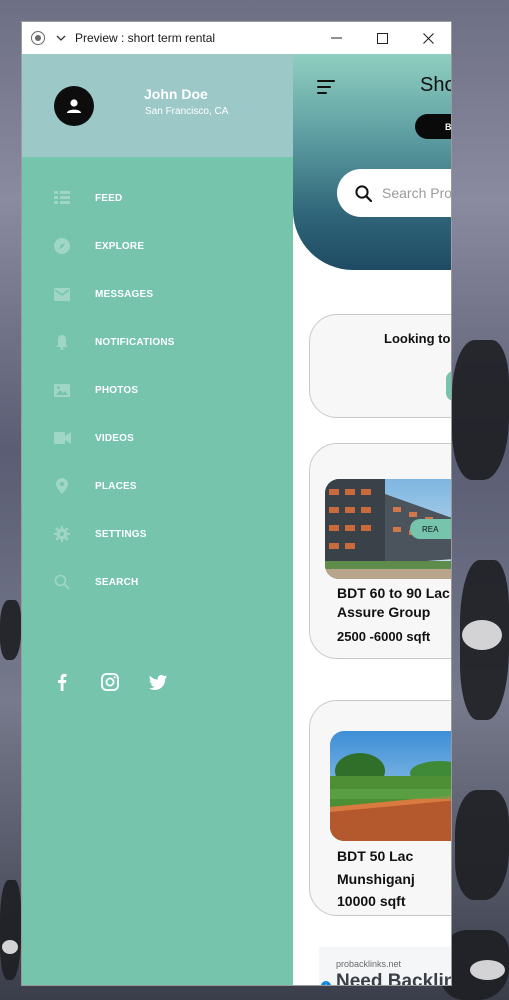 Image resolution: width=509 pixels, height=1000 pixels. What do you see at coordinates (236, 38) in the screenshot?
I see `window-titlebar: Preview : short term rental` at bounding box center [236, 38].